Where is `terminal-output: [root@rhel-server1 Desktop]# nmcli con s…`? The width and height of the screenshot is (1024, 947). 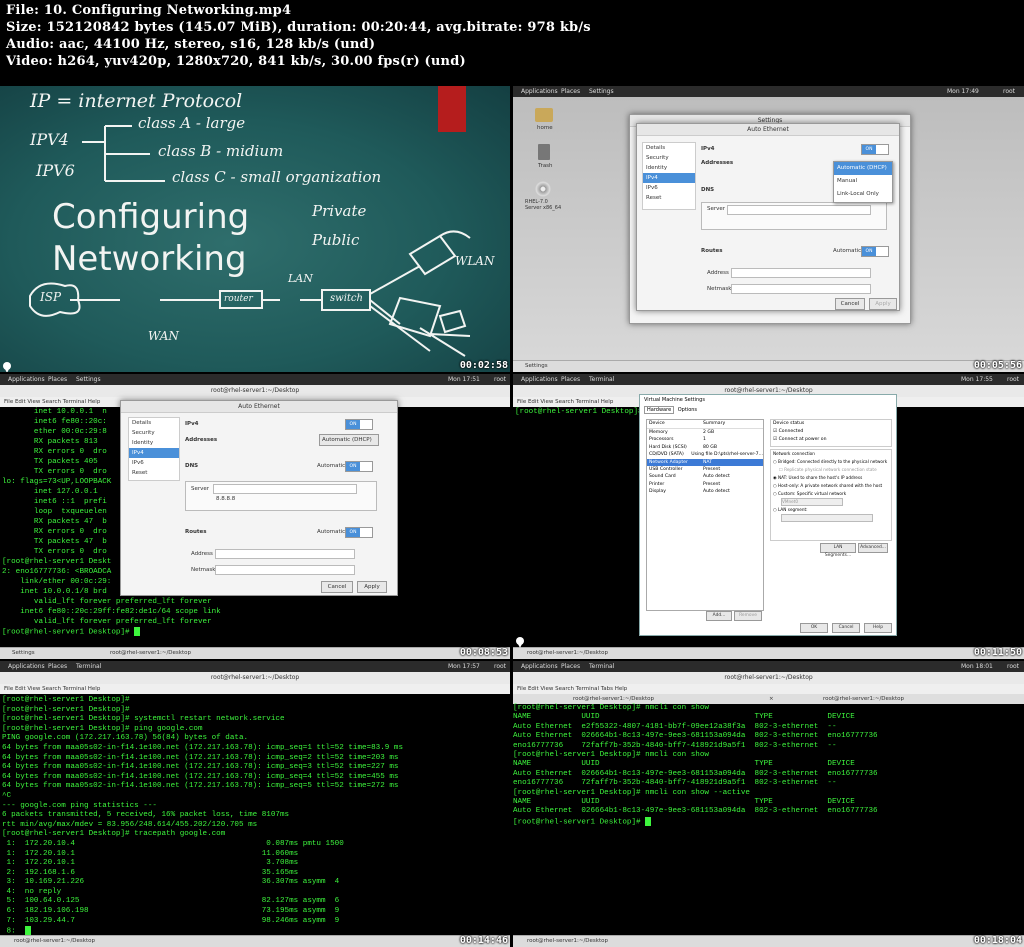 terminal-output: [root@rhel-server1 Desktop]# nmcli con s… is located at coordinates (695, 766).